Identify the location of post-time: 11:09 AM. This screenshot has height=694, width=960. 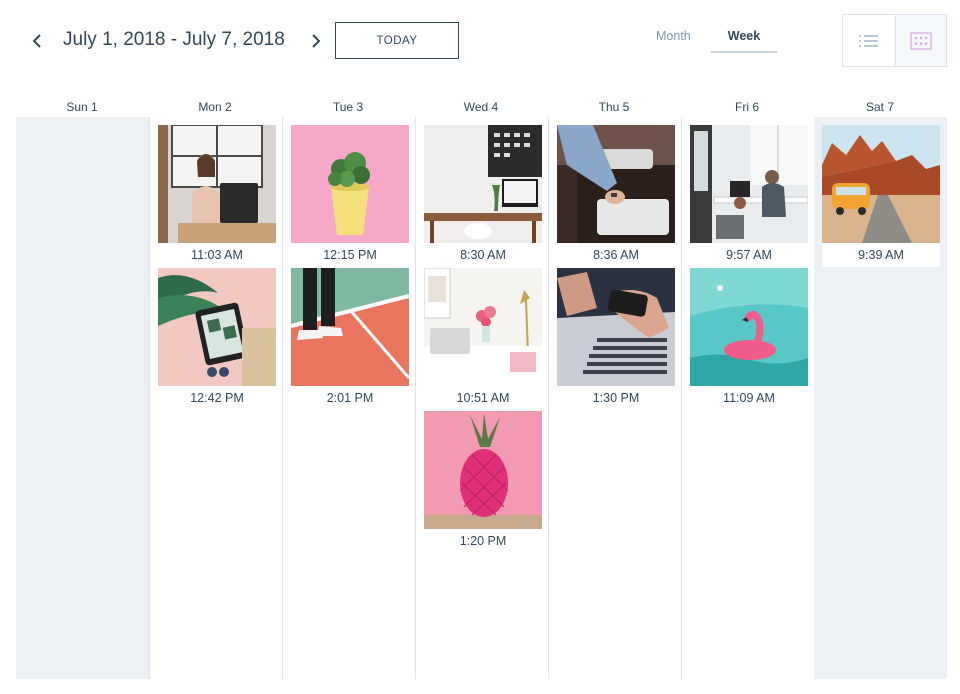
(749, 398).